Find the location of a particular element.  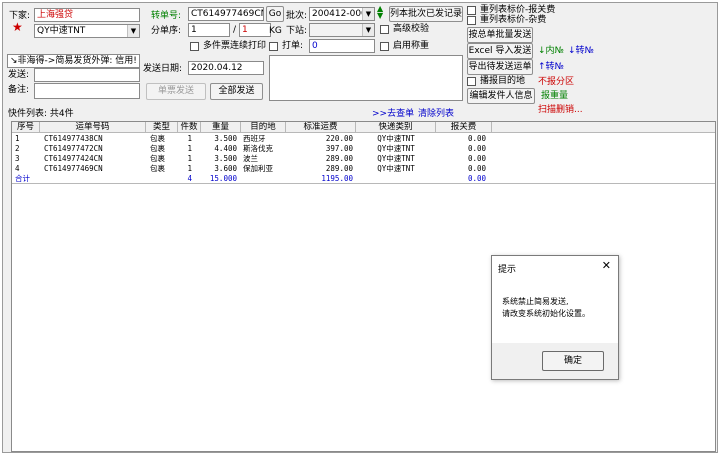

list-sent-button: 列本批次已发记录 is located at coordinates (426, 14).